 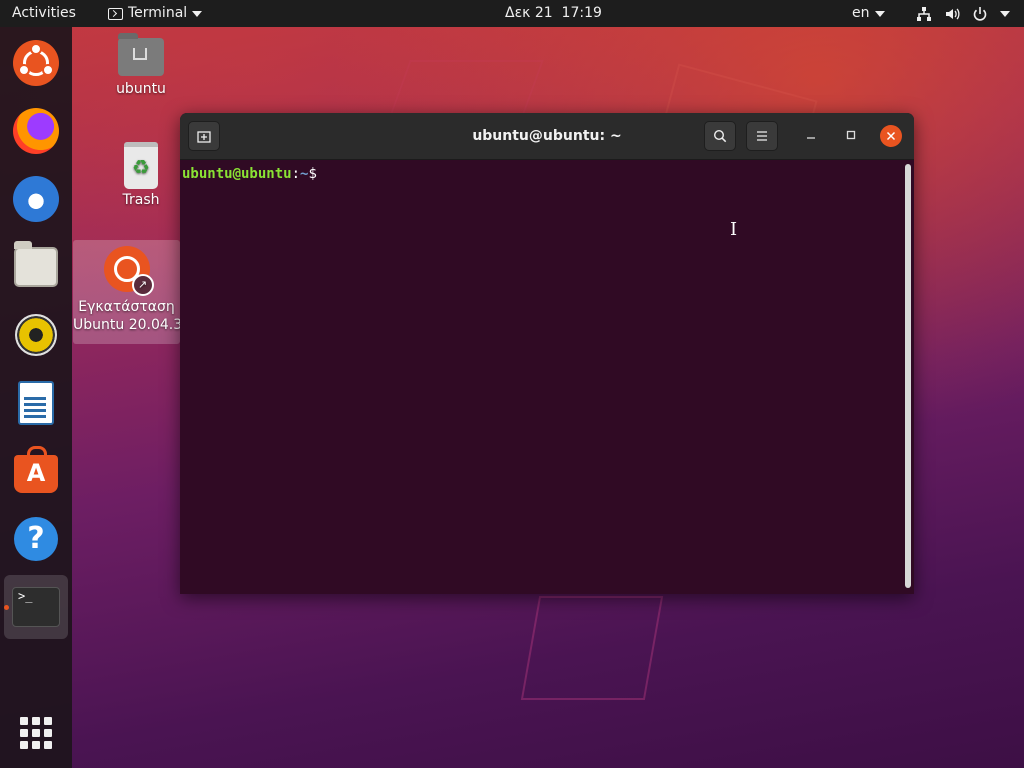 I want to click on clock-button: Δεκ 21 17:19, so click(x=553, y=13).